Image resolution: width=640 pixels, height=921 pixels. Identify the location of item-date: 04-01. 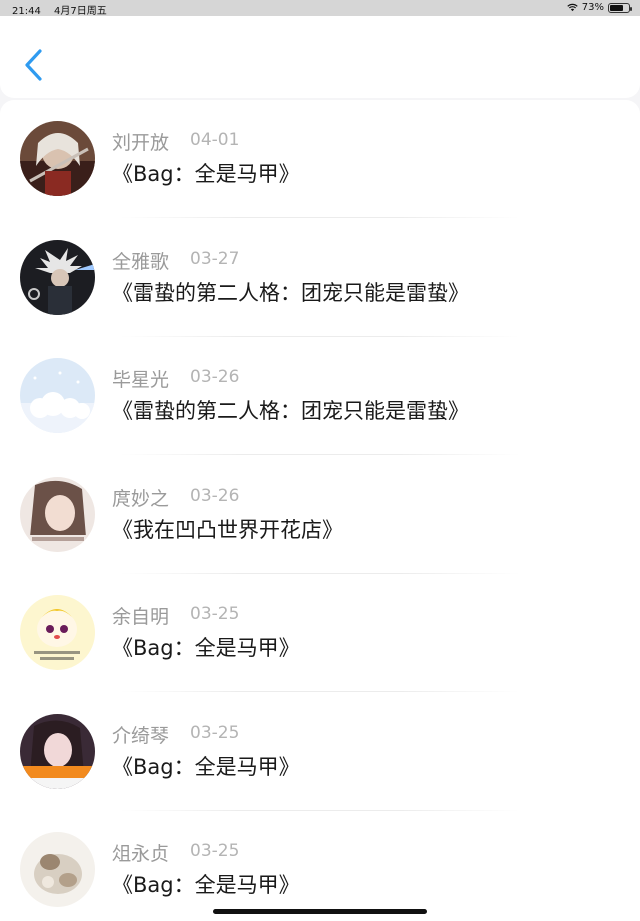
(215, 140).